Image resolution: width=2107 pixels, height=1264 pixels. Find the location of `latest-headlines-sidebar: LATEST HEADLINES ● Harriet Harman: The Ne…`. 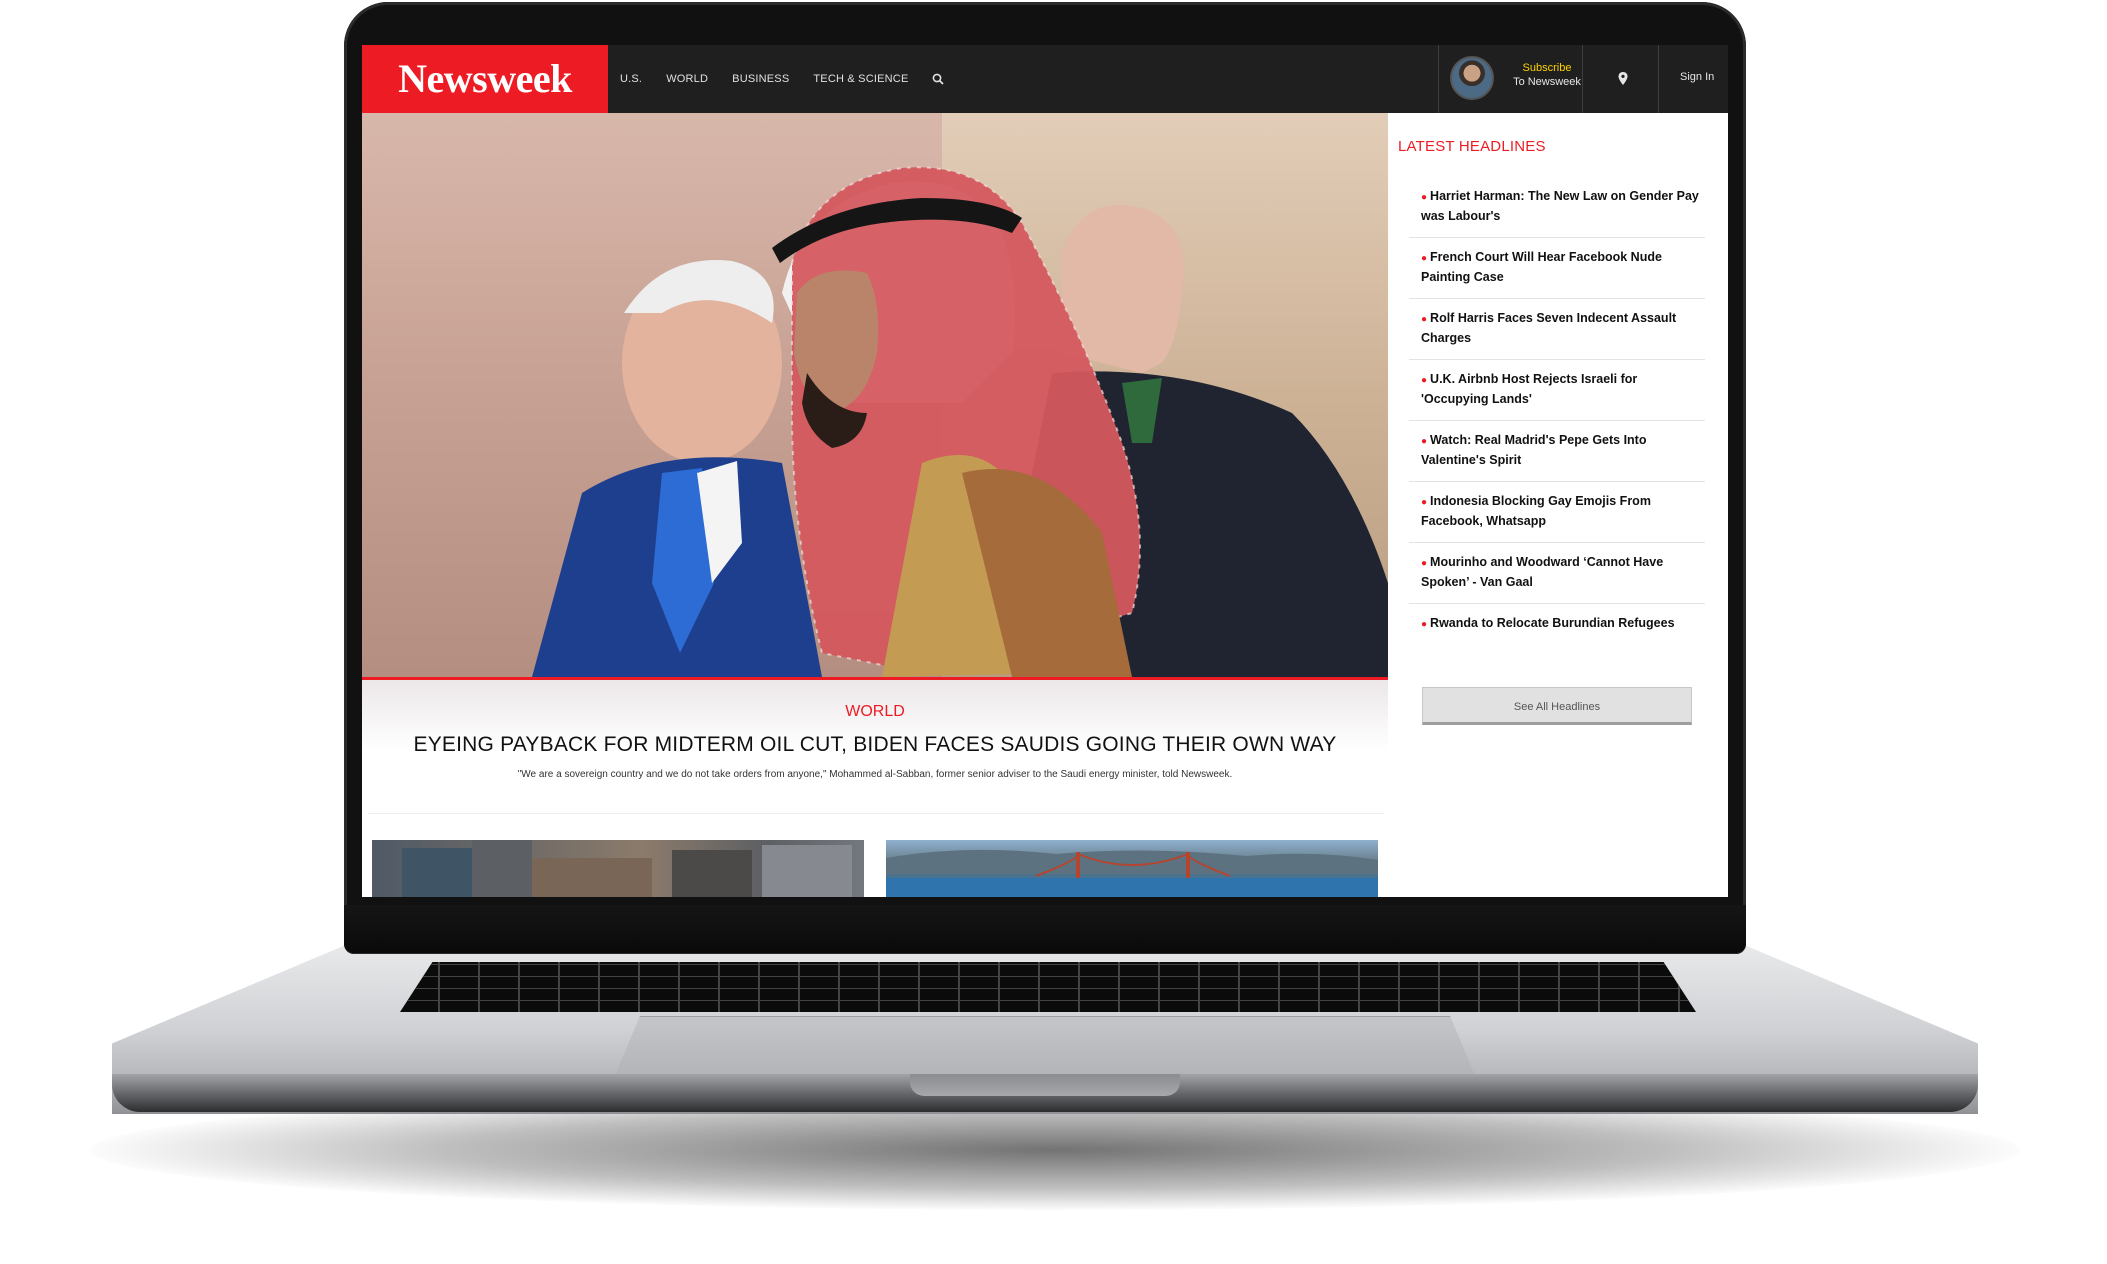

latest-headlines-sidebar: LATEST HEADLINES ● Harriet Harman: The Ne… is located at coordinates (1558, 505).